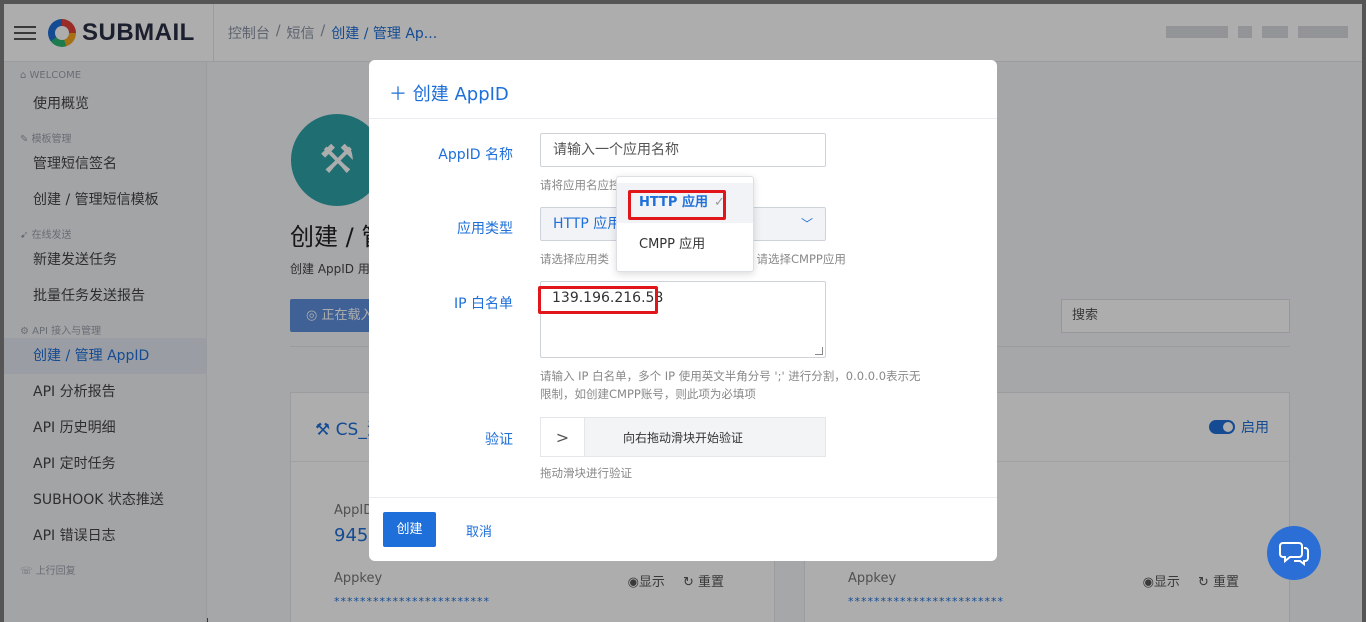 The image size is (1366, 622). I want to click on verify-label: 验证, so click(499, 440).